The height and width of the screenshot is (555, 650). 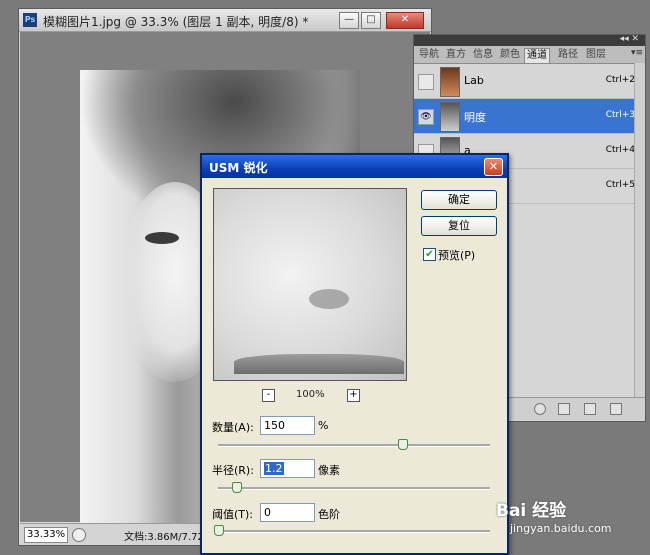 What do you see at coordinates (353, 395) in the screenshot?
I see `zoom-in-button: +` at bounding box center [353, 395].